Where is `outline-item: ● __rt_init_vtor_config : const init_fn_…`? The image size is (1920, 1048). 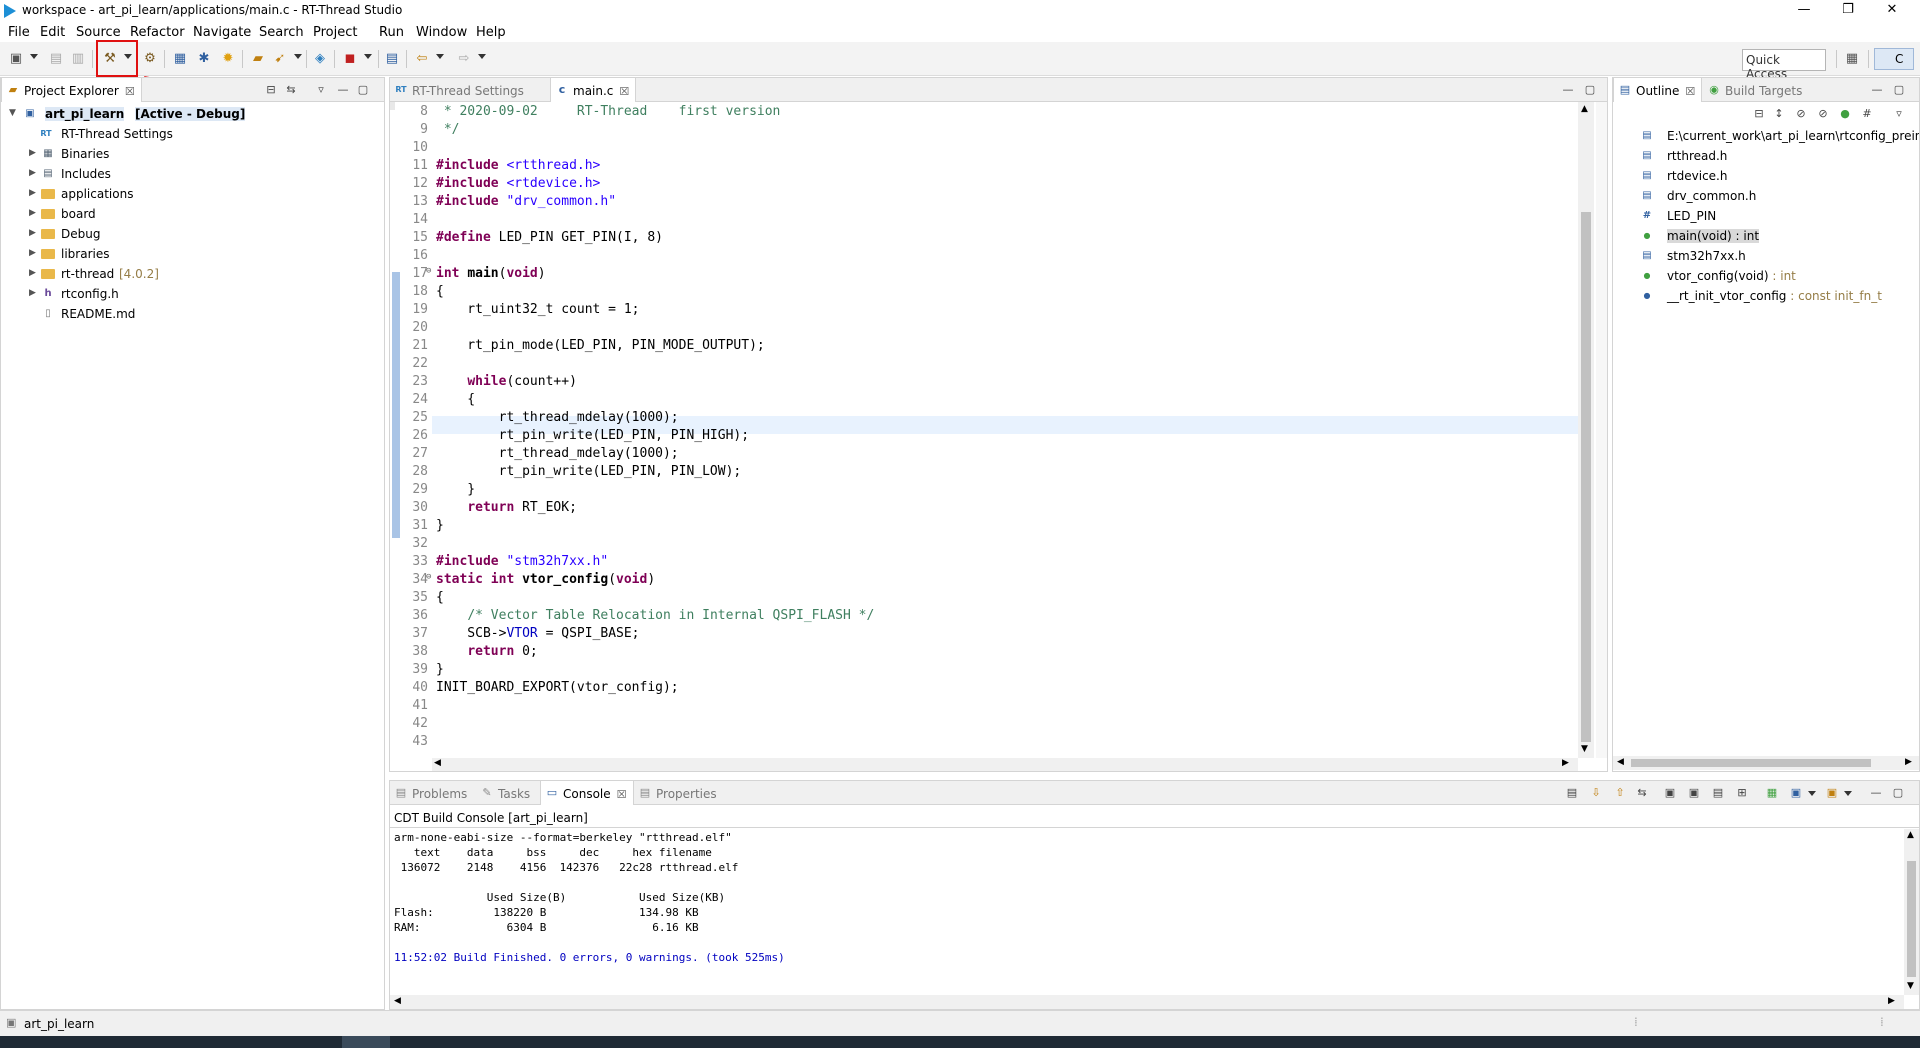
outline-item: ● __rt_init_vtor_config : const init_fn_… is located at coordinates (1766, 296).